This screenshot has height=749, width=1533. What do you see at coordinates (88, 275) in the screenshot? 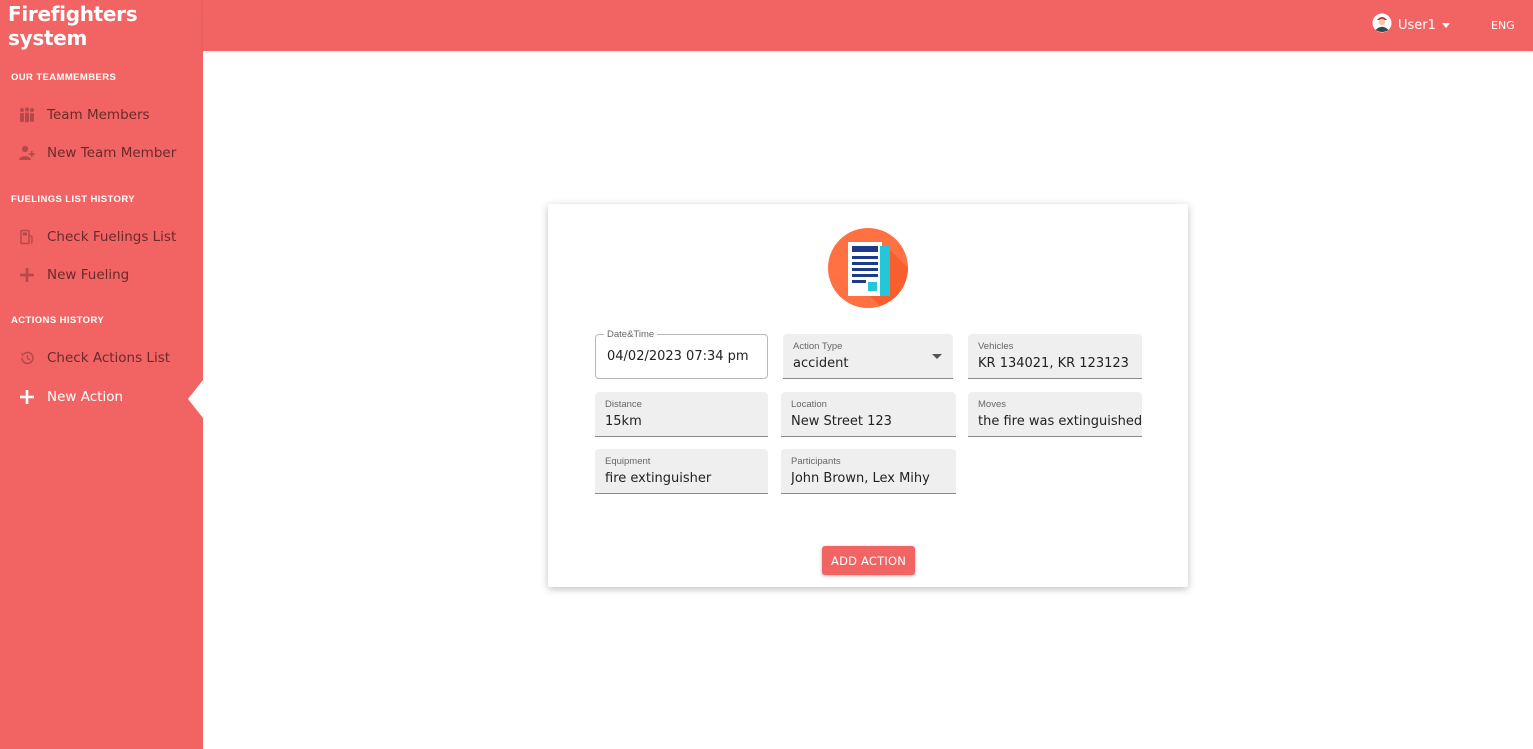
I see `sidebar-item-label: New Fueling` at bounding box center [88, 275].